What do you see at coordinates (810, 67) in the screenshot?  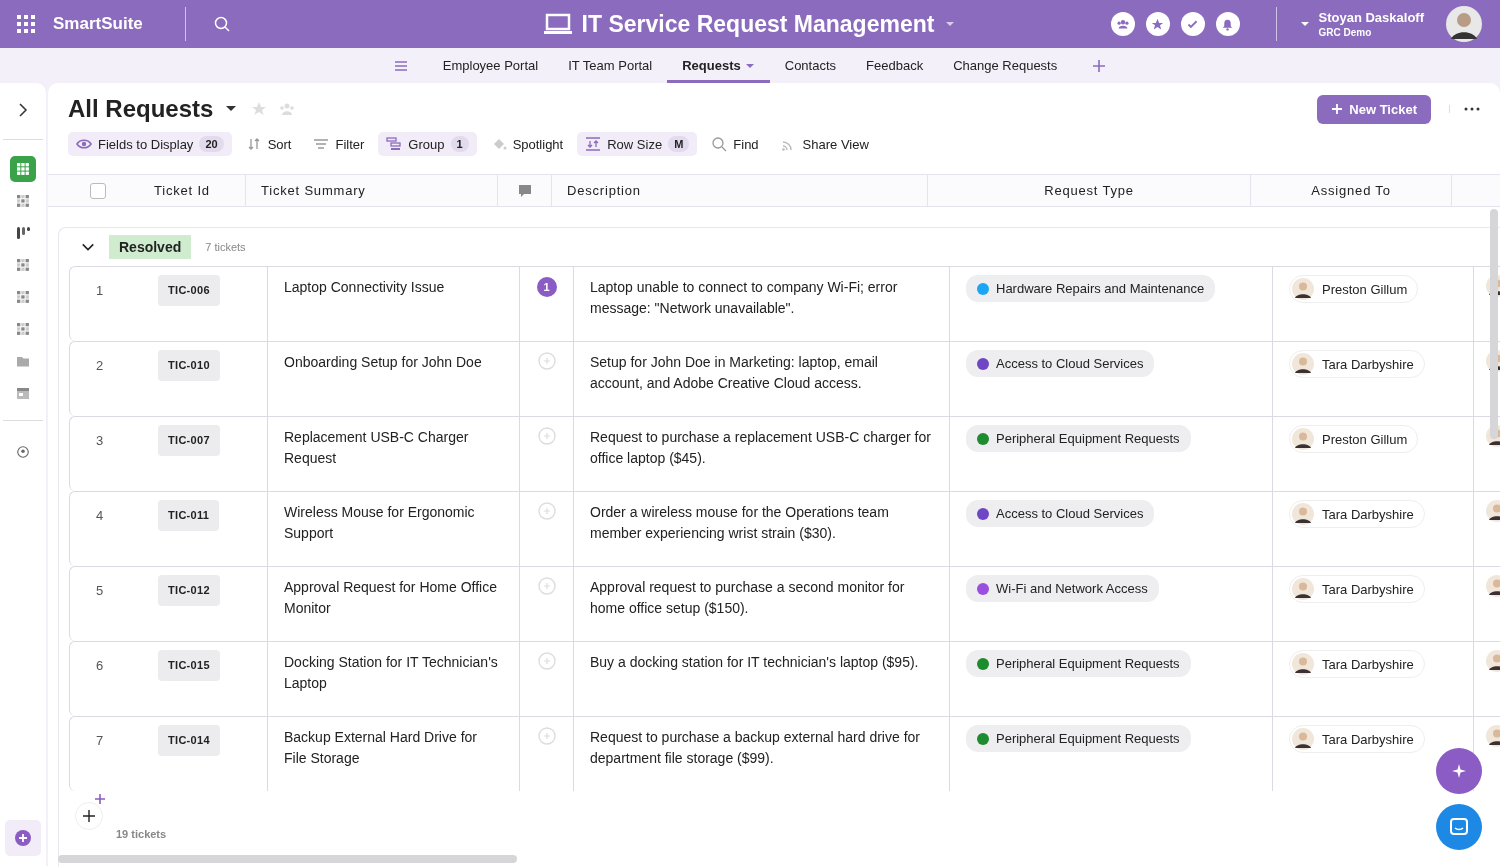 I see `nav-tab: Contacts` at bounding box center [810, 67].